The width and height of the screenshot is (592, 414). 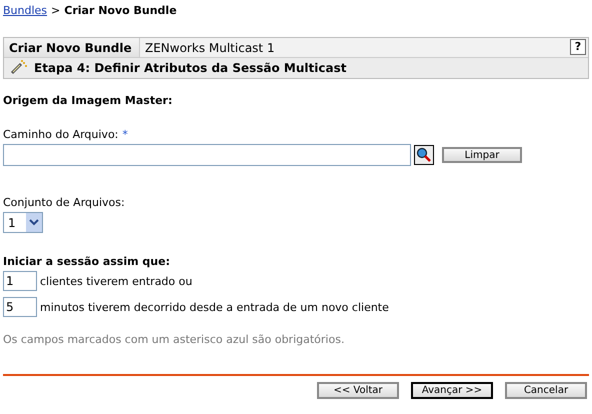 What do you see at coordinates (20, 307) in the screenshot?
I see `number-field: 5` at bounding box center [20, 307].